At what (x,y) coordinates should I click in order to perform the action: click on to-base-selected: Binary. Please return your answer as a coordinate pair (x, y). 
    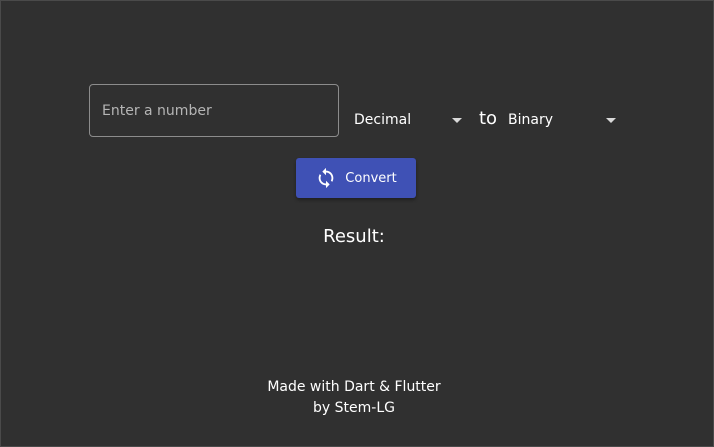
    Looking at the image, I should click on (530, 120).